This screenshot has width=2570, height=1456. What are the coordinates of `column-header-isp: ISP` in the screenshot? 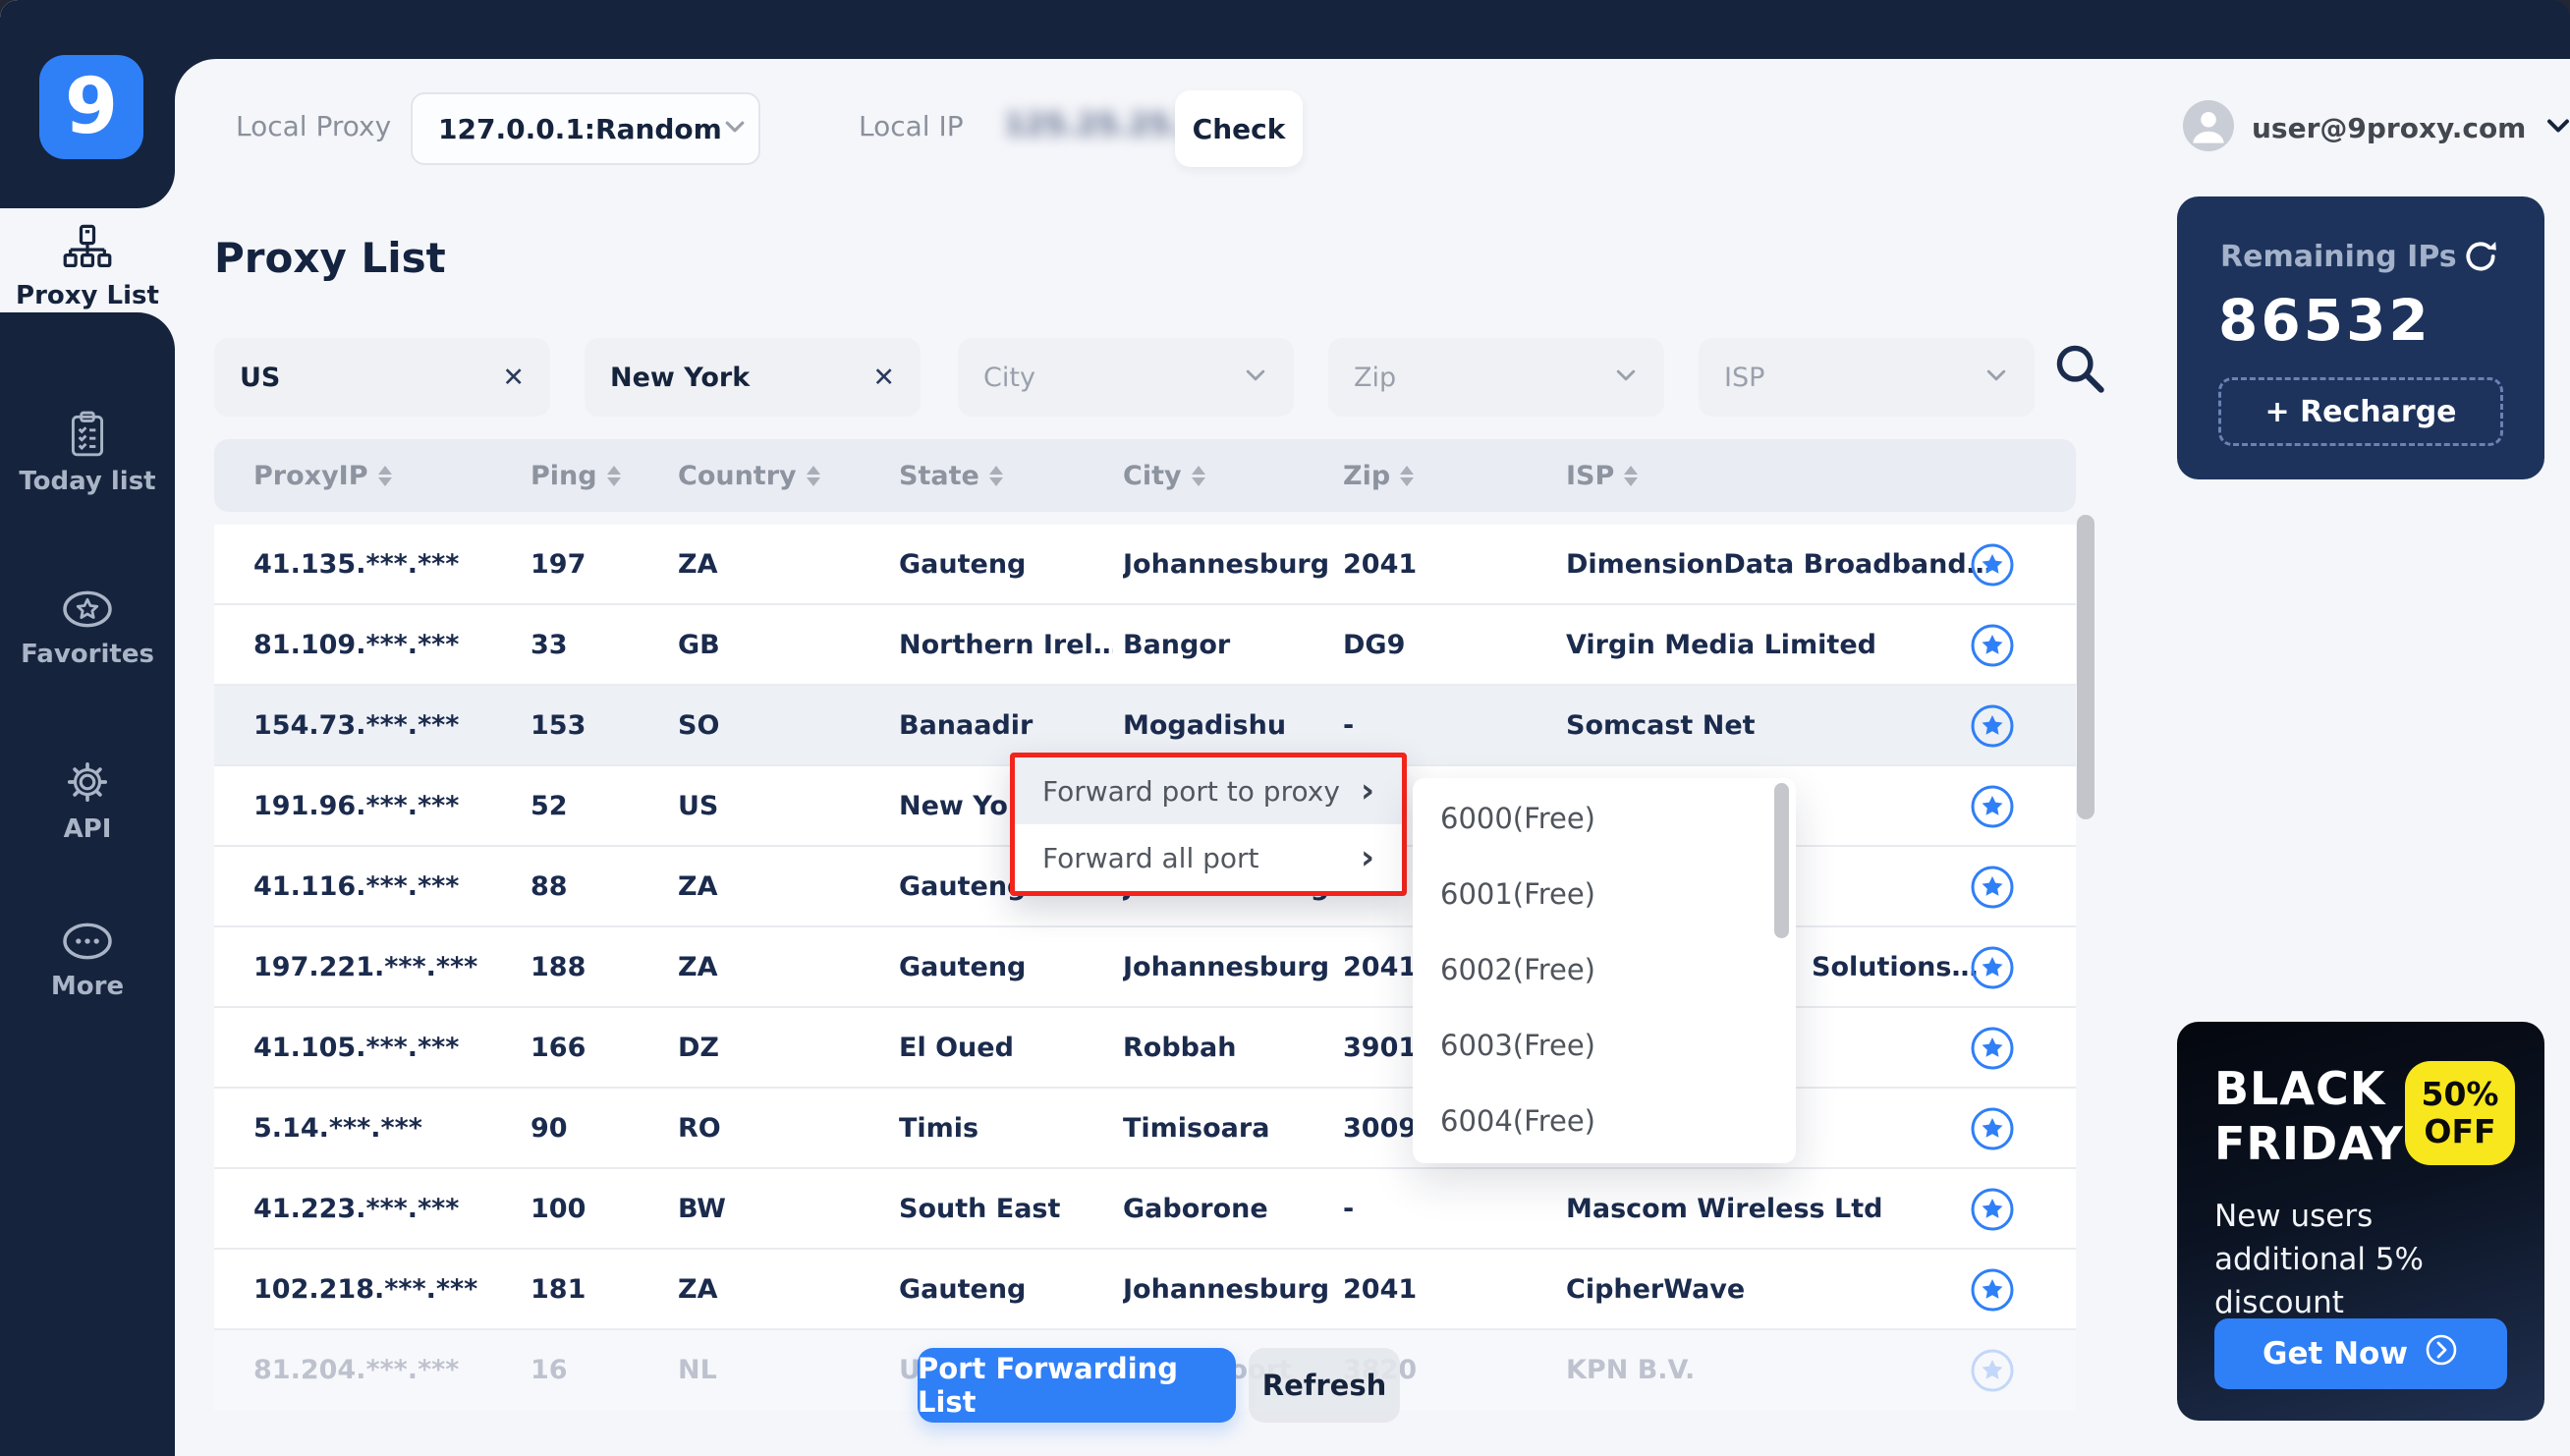 It's located at (1602, 475).